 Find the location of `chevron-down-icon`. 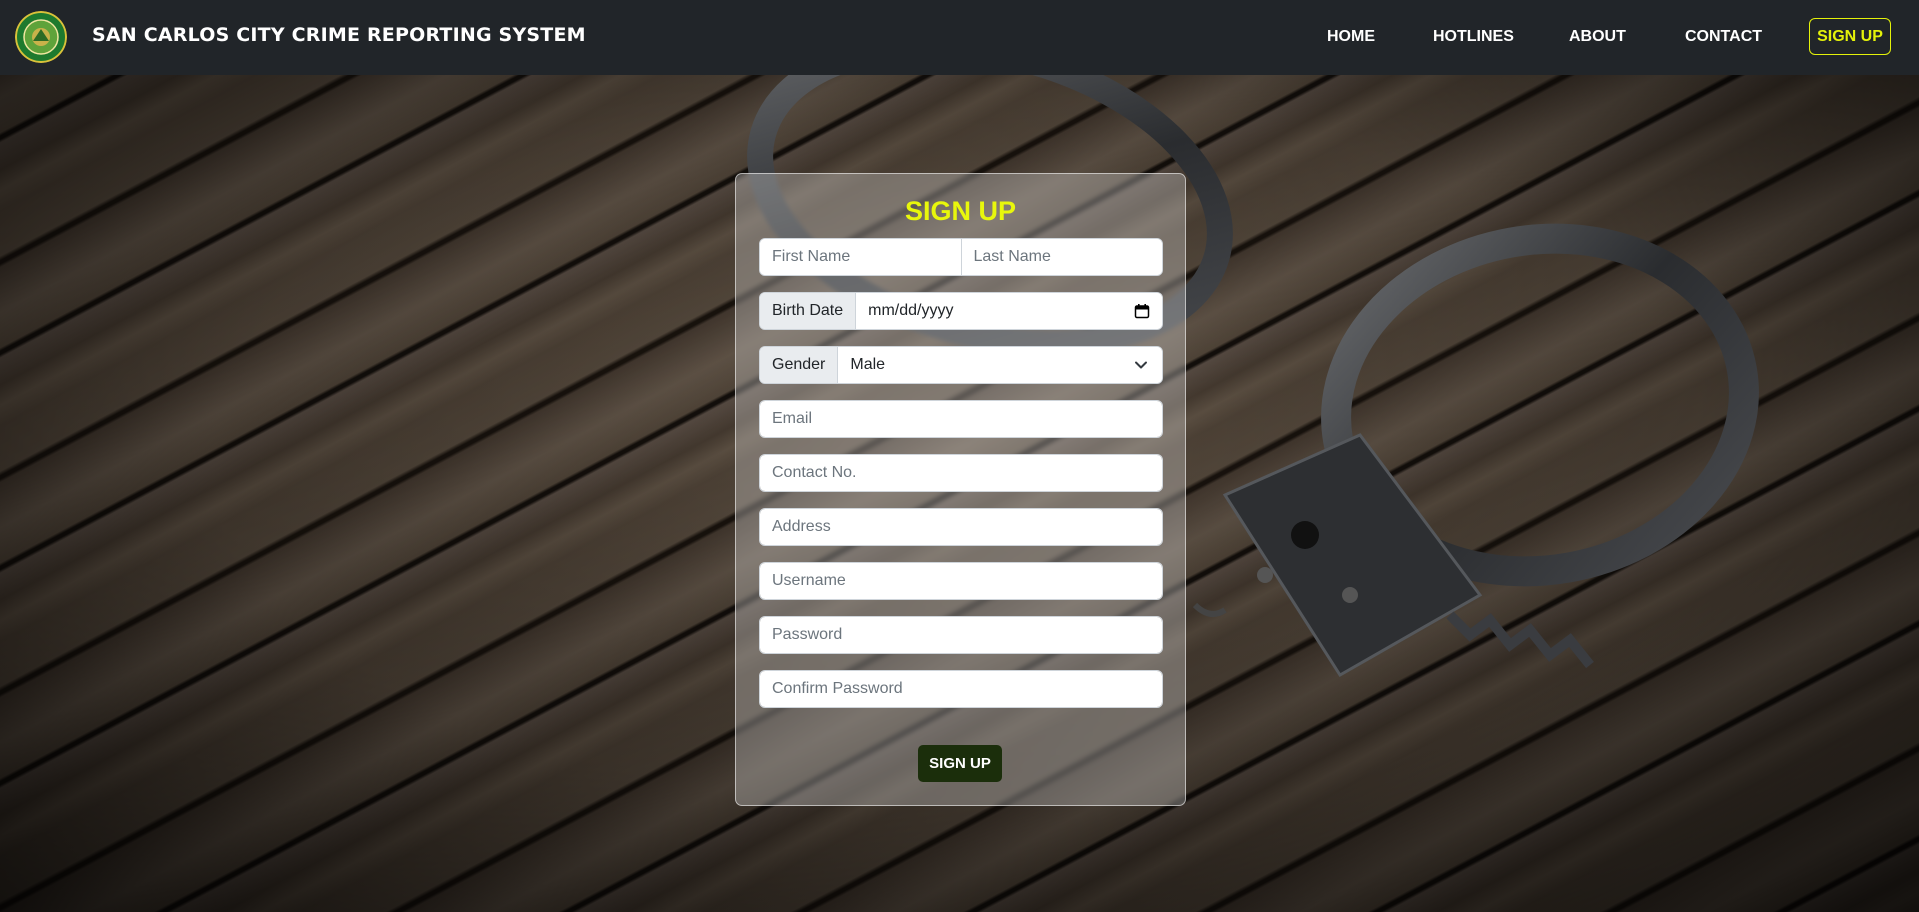

chevron-down-icon is located at coordinates (1141, 365).